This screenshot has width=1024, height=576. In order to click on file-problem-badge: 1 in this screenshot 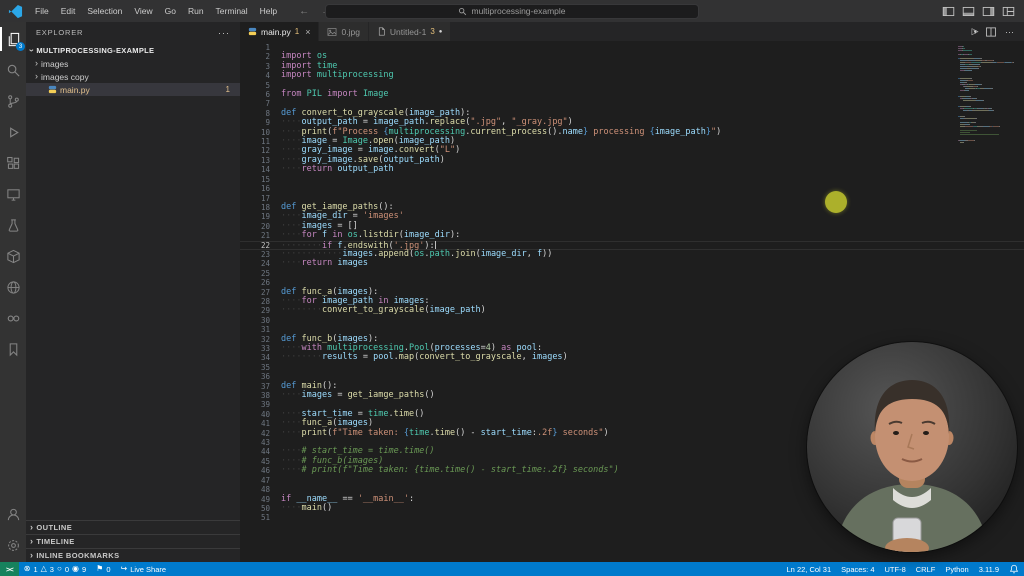, I will do `click(227, 89)`.